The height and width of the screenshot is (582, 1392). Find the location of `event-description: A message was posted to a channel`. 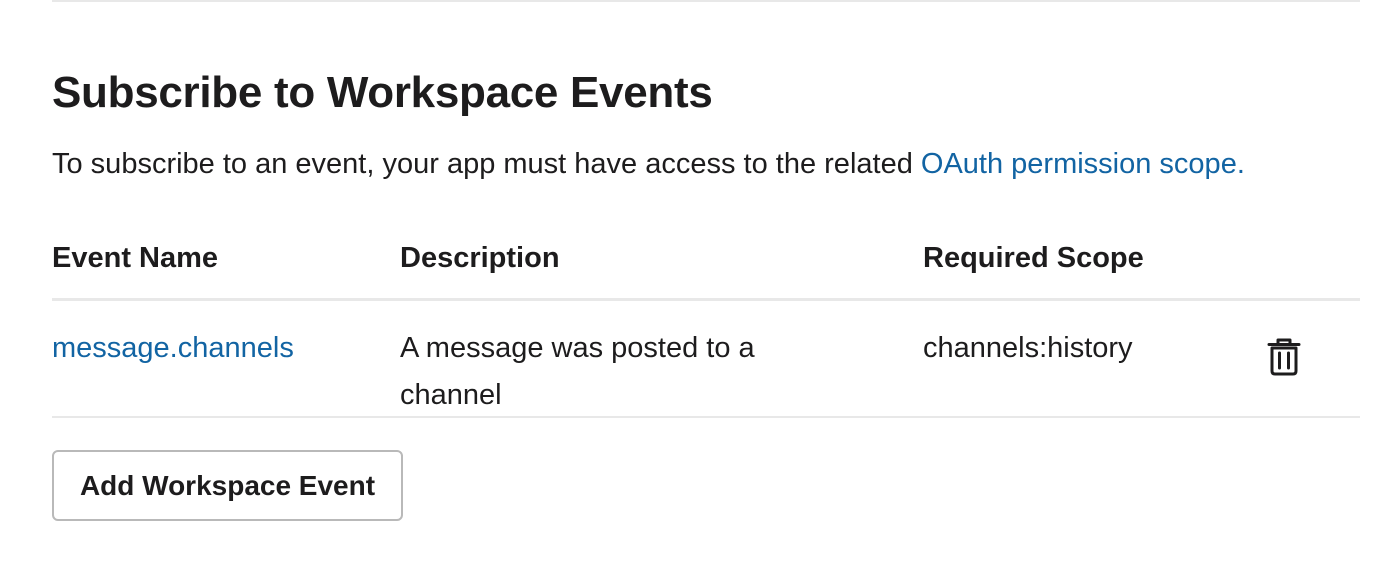

event-description: A message was posted to a channel is located at coordinates (577, 371).